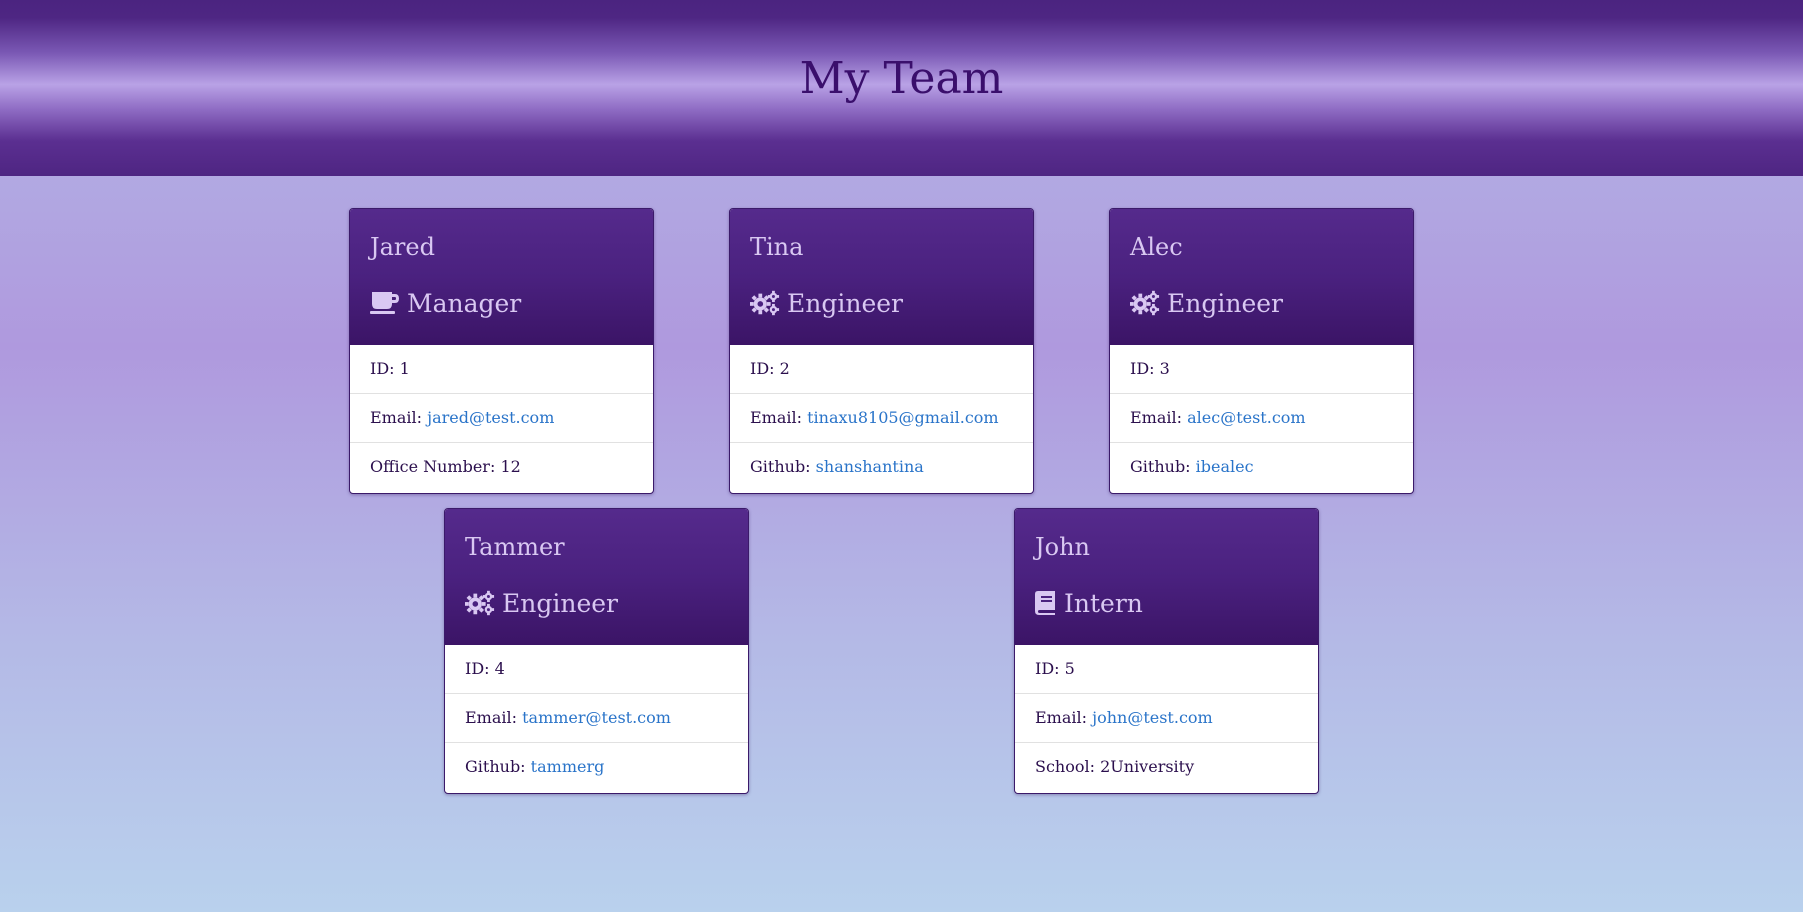  Describe the element at coordinates (901, 78) in the screenshot. I see `page-title: My Team` at that location.